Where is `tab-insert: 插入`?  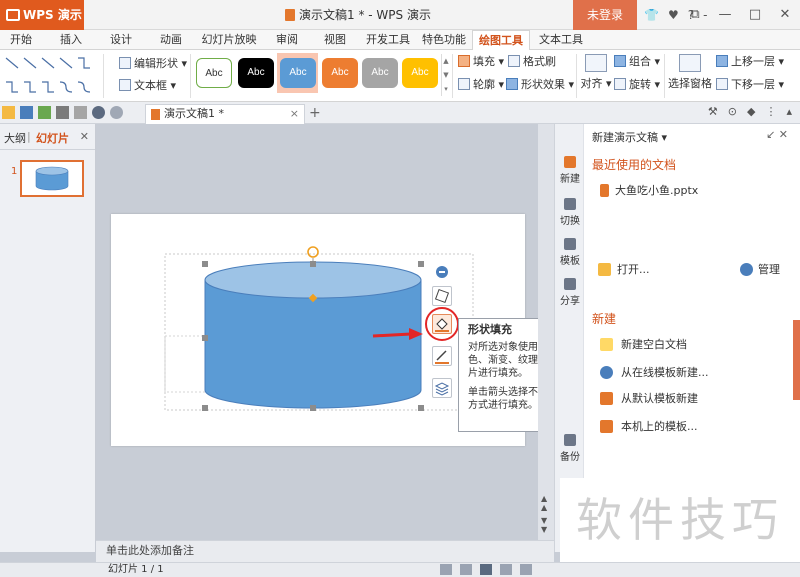
tab-insert: 插入 is located at coordinates (71, 40).